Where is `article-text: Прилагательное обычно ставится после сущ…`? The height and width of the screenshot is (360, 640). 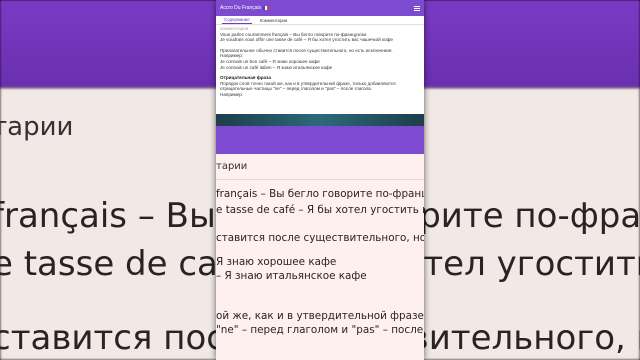
article-text: Прилагательное обычно ставится после сущ… is located at coordinates (306, 50).